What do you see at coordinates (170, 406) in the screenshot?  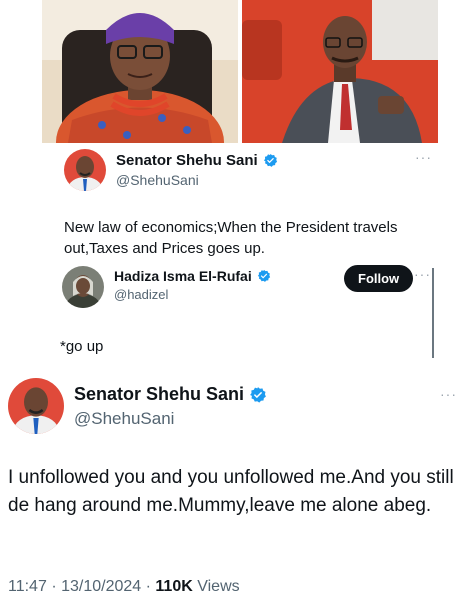 I see `main-author-info: Senator Shehu Sani @ShehuSani` at bounding box center [170, 406].